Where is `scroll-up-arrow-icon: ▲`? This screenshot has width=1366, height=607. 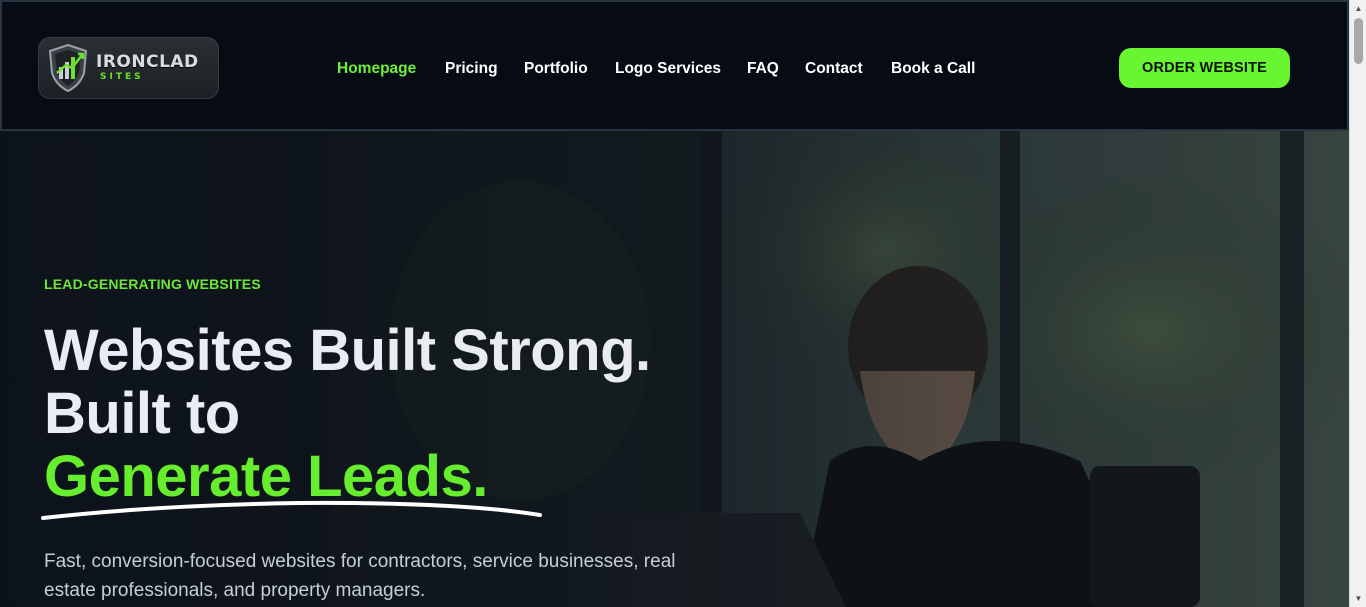
scroll-up-arrow-icon: ▲ is located at coordinates (1358, 8).